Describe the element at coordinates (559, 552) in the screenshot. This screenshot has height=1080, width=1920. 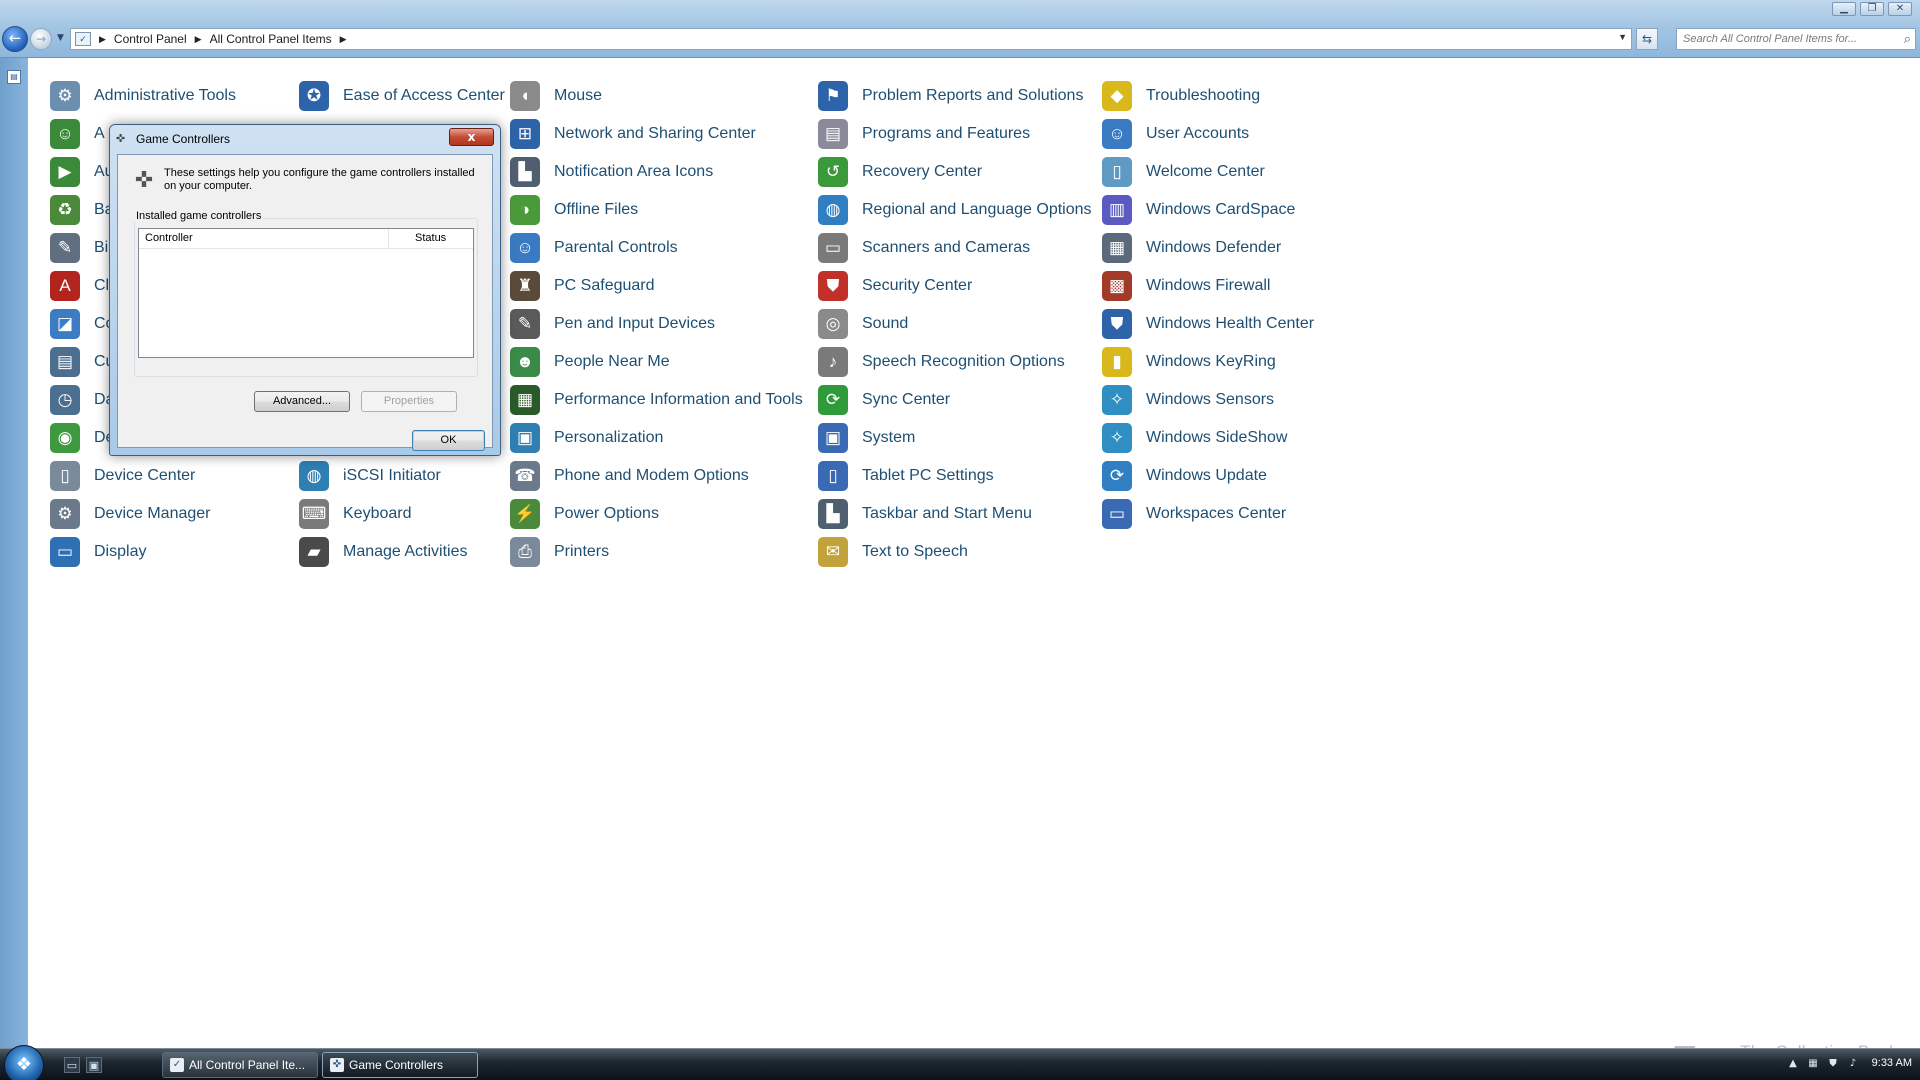
I see `control-panel-item: ⎙ Printers` at that location.